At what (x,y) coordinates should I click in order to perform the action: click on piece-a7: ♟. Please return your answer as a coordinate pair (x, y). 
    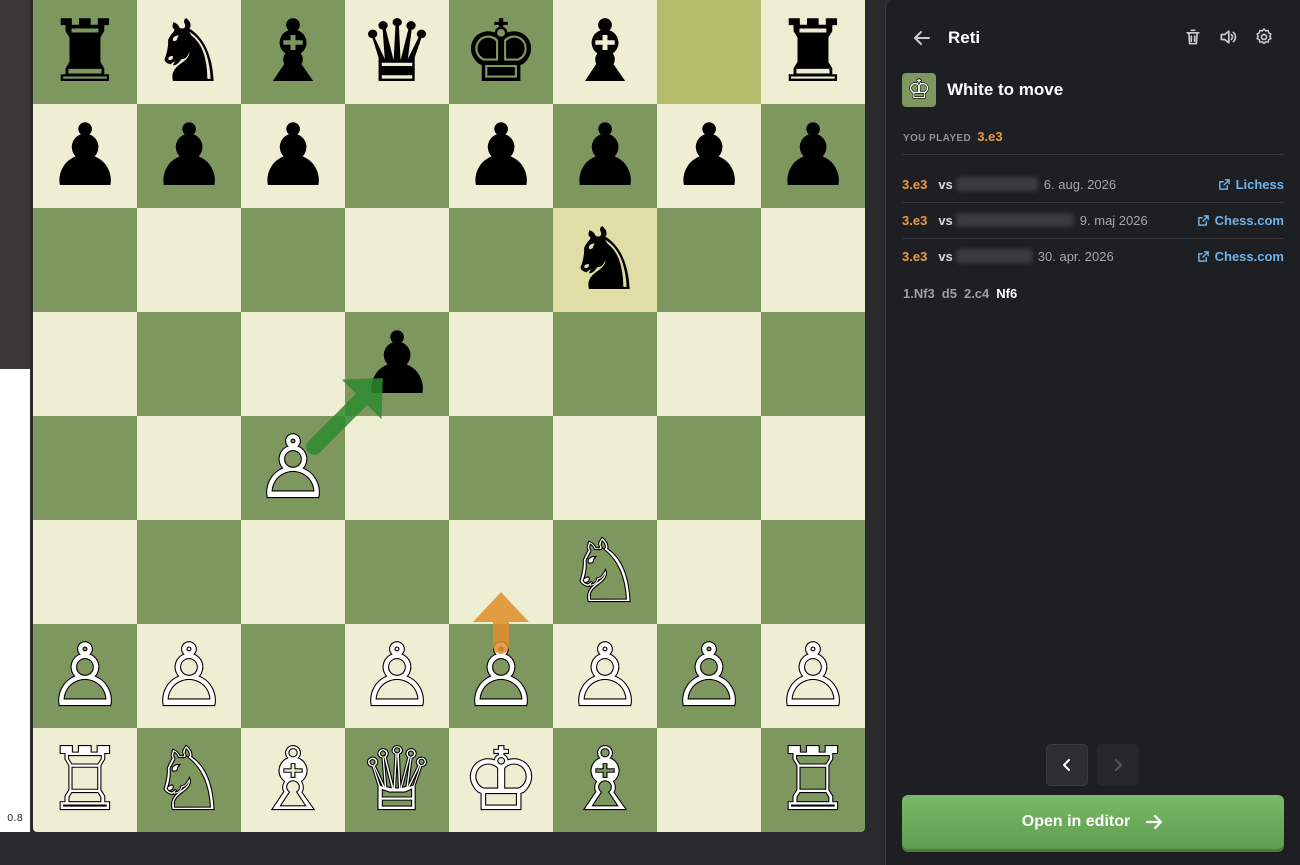
    Looking at the image, I should click on (84, 156).